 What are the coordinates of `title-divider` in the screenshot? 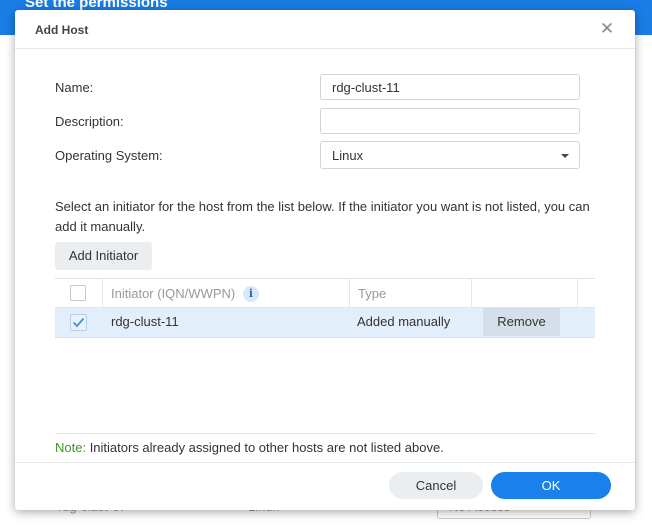 It's located at (325, 48).